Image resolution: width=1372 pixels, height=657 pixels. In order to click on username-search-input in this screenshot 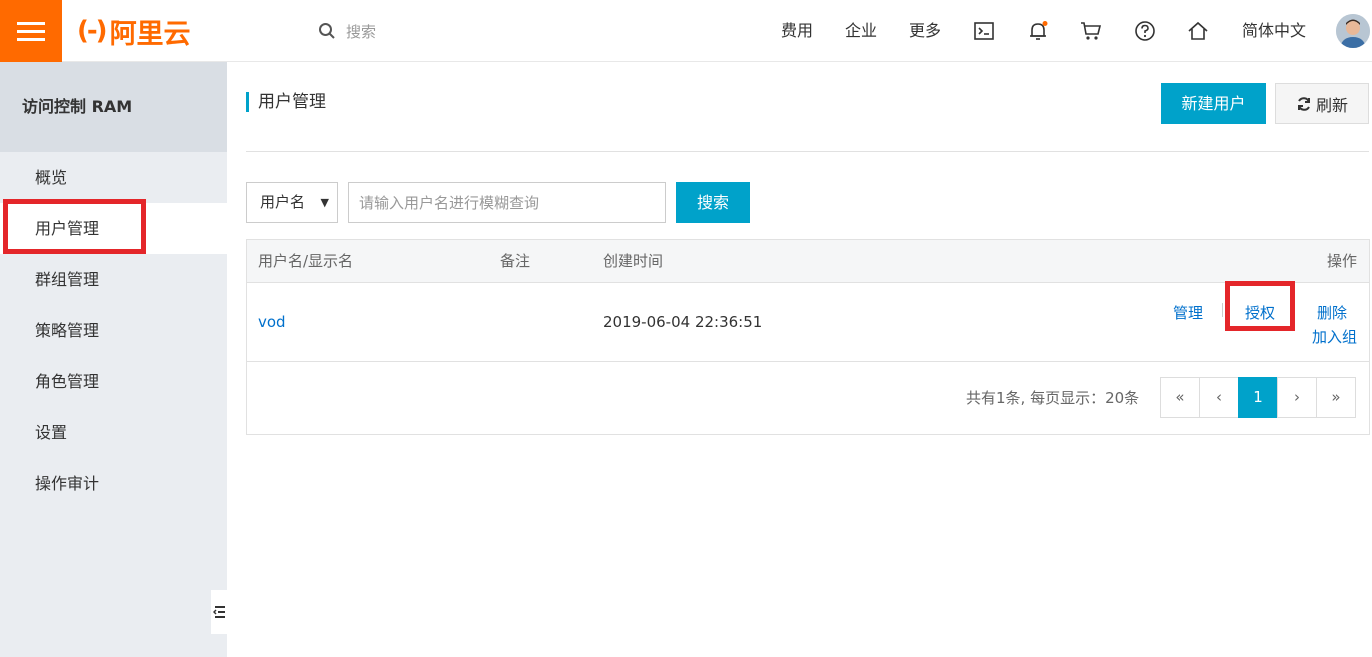, I will do `click(507, 202)`.